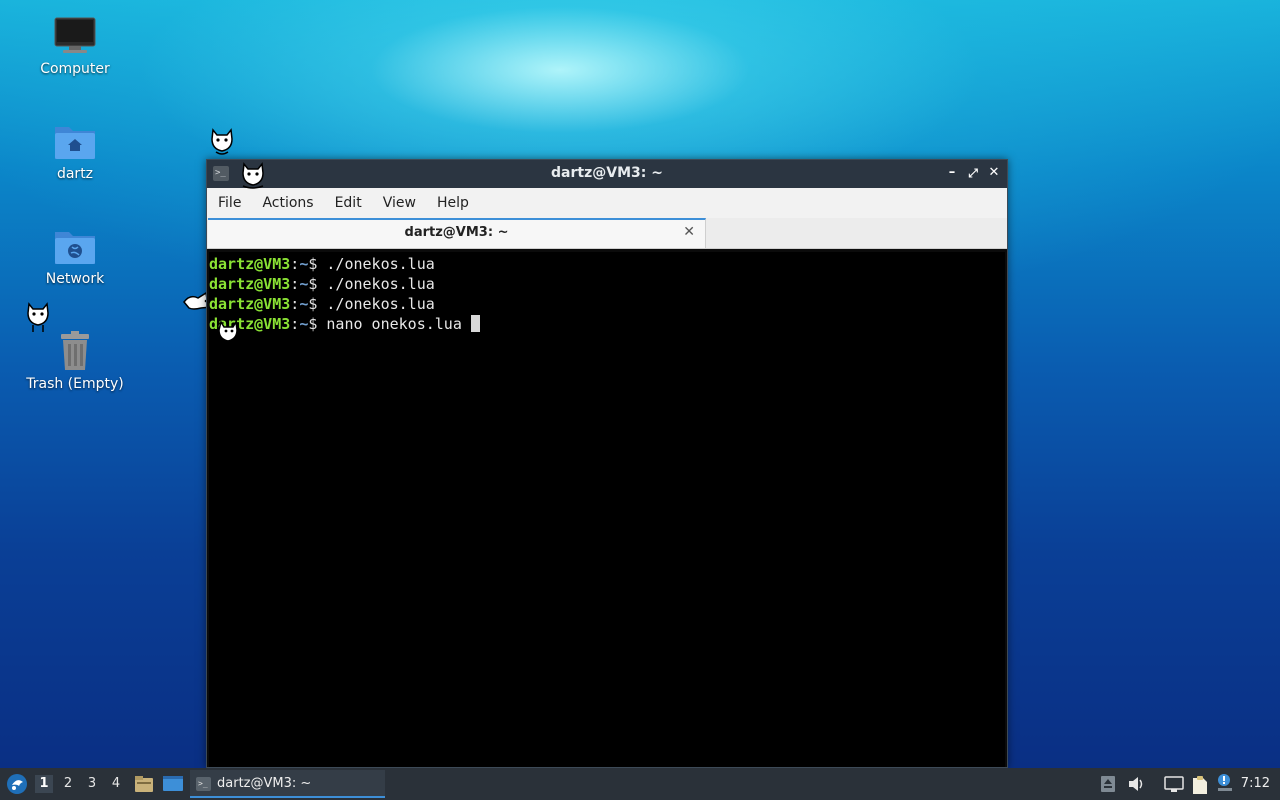 This screenshot has width=1280, height=800. What do you see at coordinates (994, 173) in the screenshot?
I see `close-window-button: ✕` at bounding box center [994, 173].